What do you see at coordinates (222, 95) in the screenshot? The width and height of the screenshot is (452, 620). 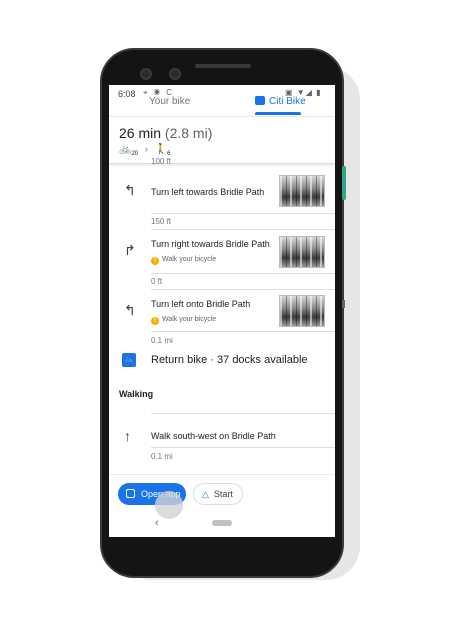 I see `status-bar: 6:08 ⌖ ◉ C ▣ ▼◢ ▮` at bounding box center [222, 95].